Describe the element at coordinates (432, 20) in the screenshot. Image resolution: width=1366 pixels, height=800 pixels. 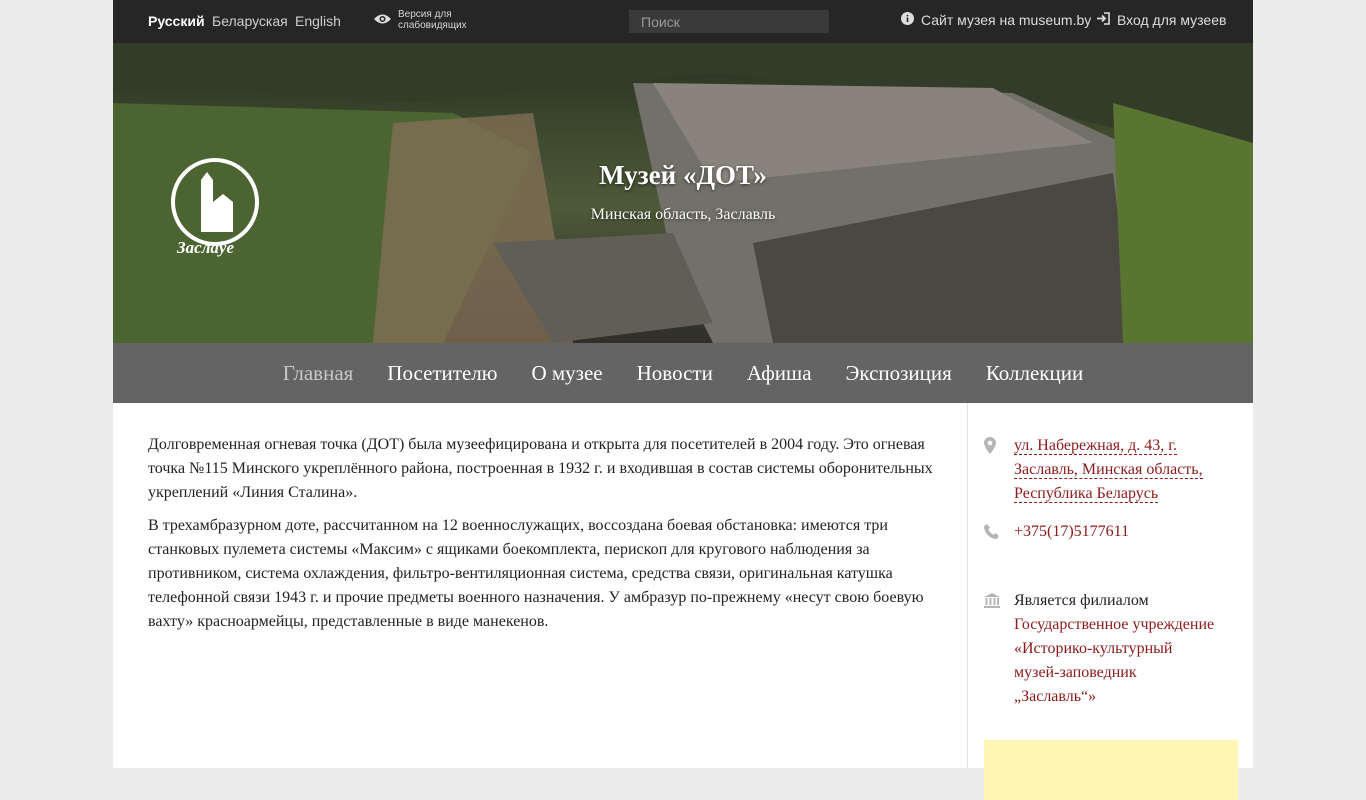
I see `low-vision-label: Версия для слабовидящих` at that location.